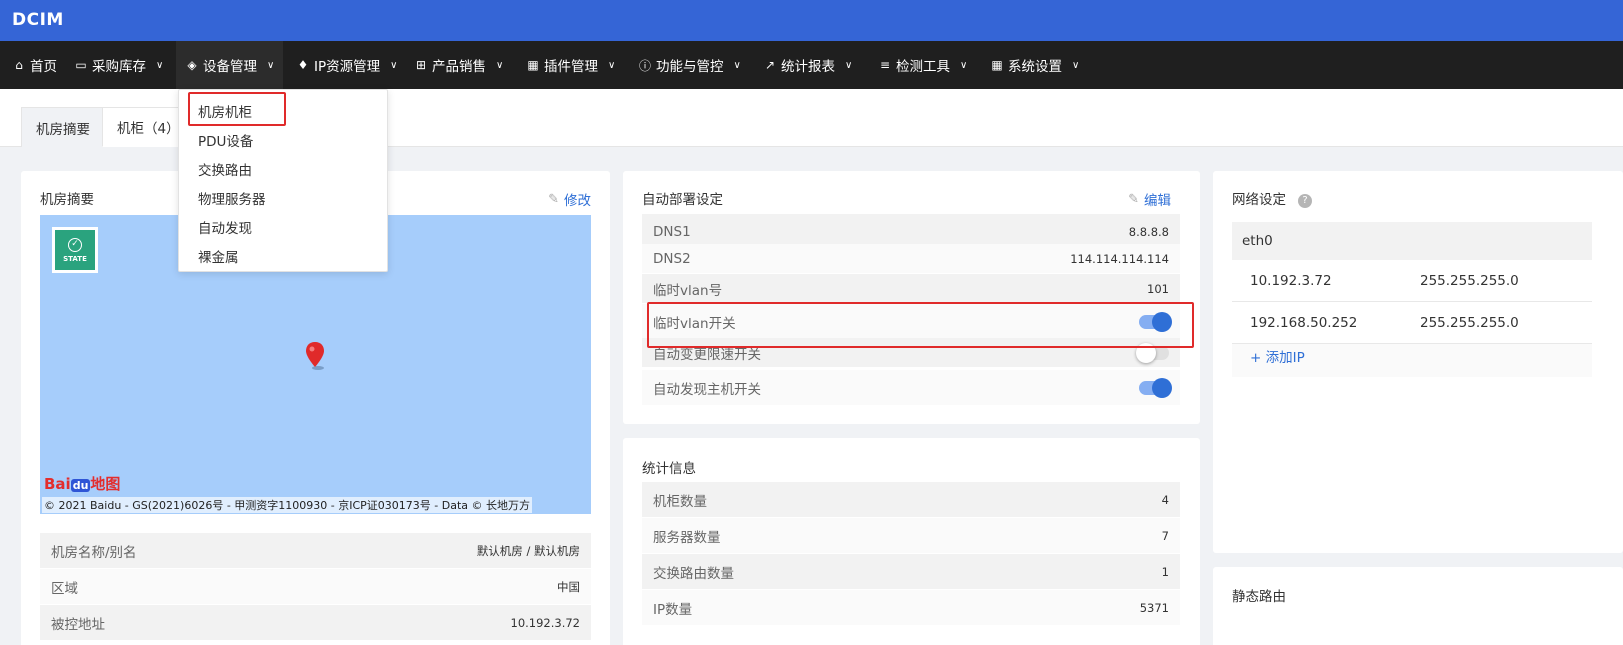 This screenshot has width=1623, height=645. What do you see at coordinates (1157, 201) in the screenshot?
I see `edit-label: 编辑` at bounding box center [1157, 201].